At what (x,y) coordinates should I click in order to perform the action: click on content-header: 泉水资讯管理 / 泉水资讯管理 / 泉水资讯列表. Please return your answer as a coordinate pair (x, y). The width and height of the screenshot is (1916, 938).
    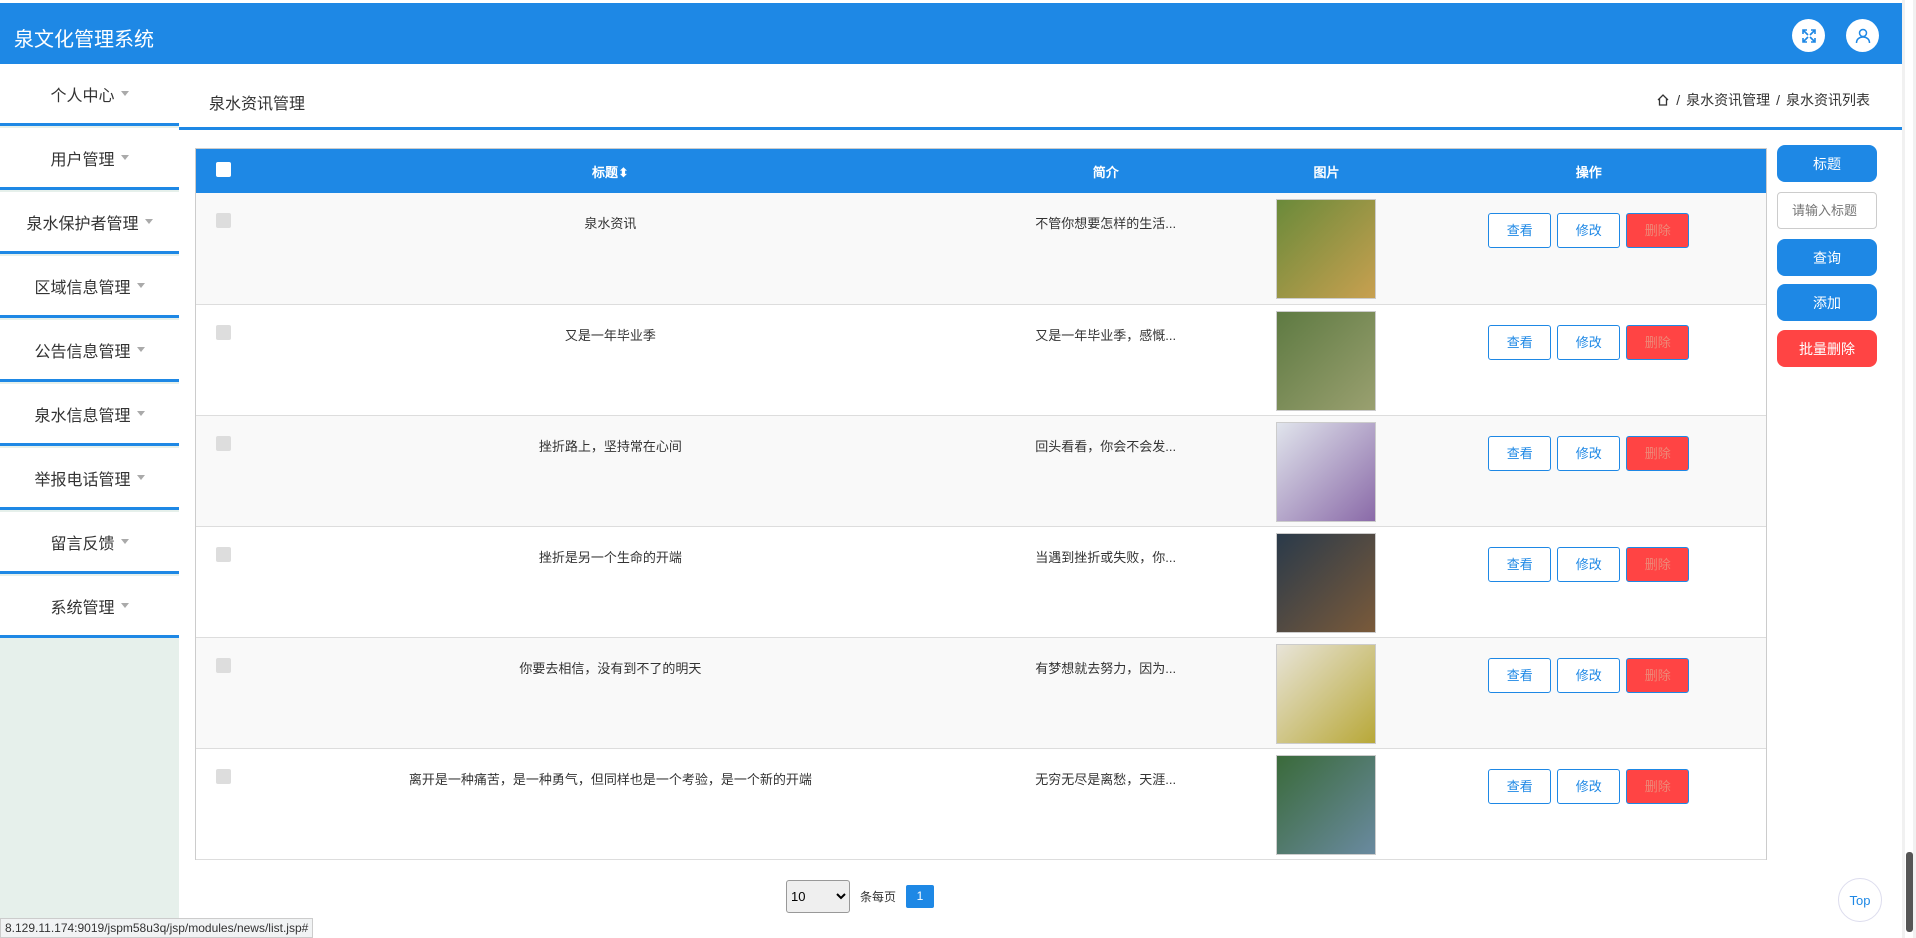
    Looking at the image, I should click on (1040, 97).